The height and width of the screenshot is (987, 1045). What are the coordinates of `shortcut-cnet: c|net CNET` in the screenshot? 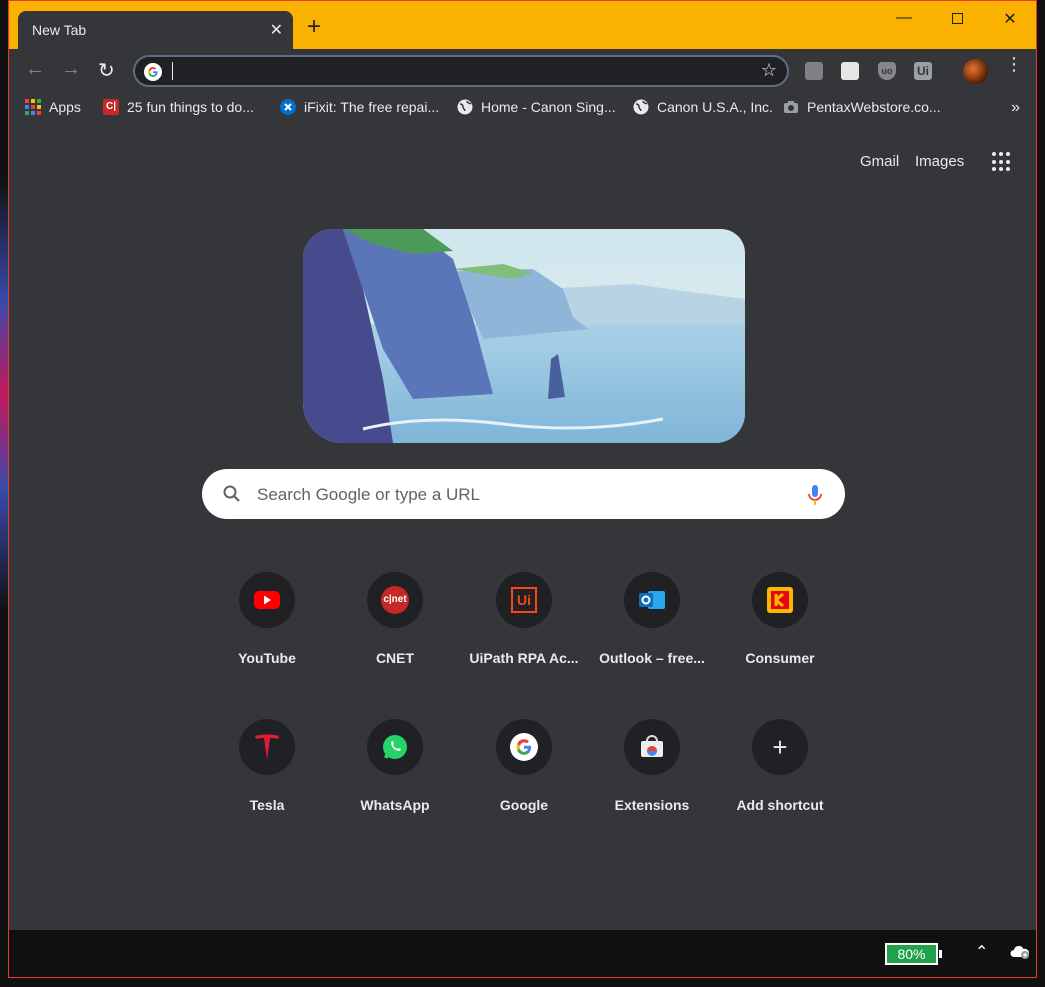 It's located at (395, 619).